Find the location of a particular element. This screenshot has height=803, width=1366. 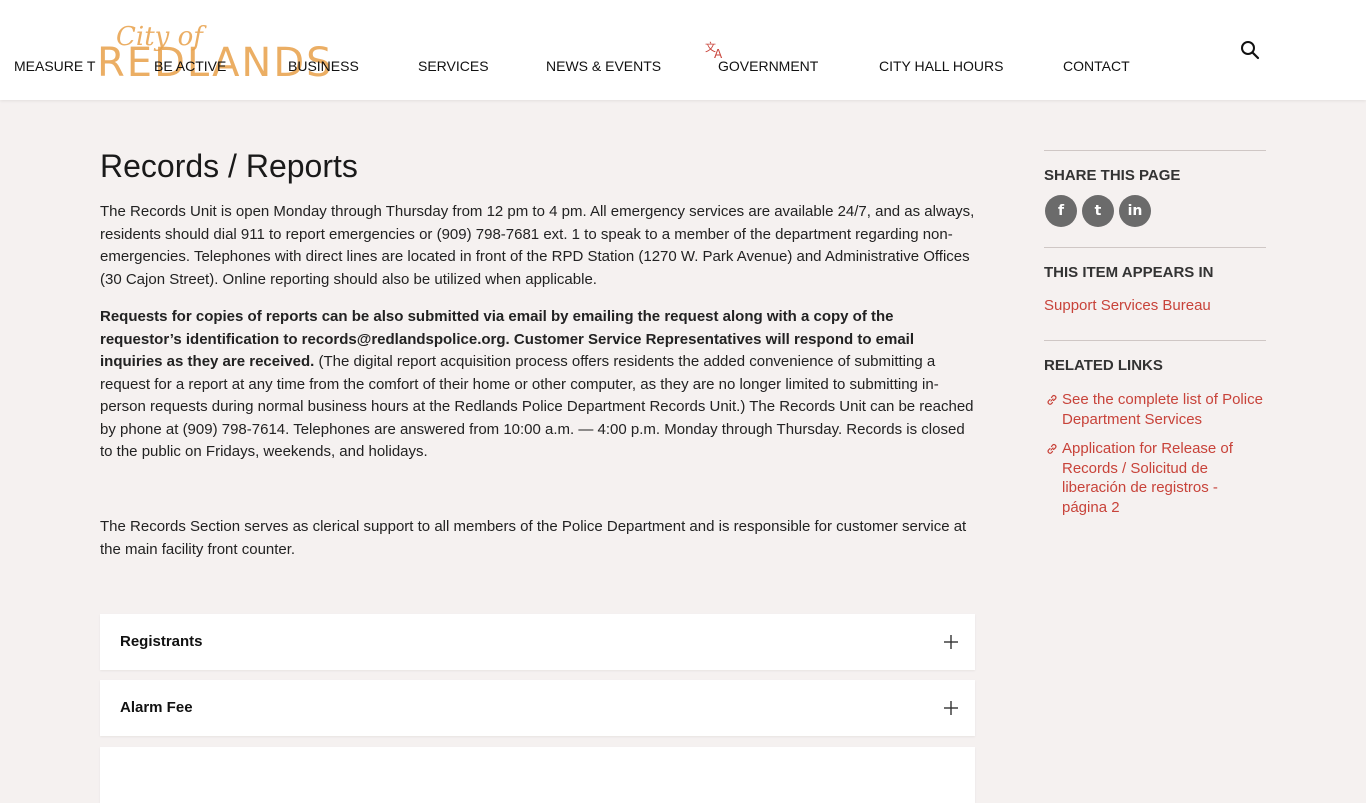

nav-be-active: BE ACTIVE is located at coordinates (190, 66).